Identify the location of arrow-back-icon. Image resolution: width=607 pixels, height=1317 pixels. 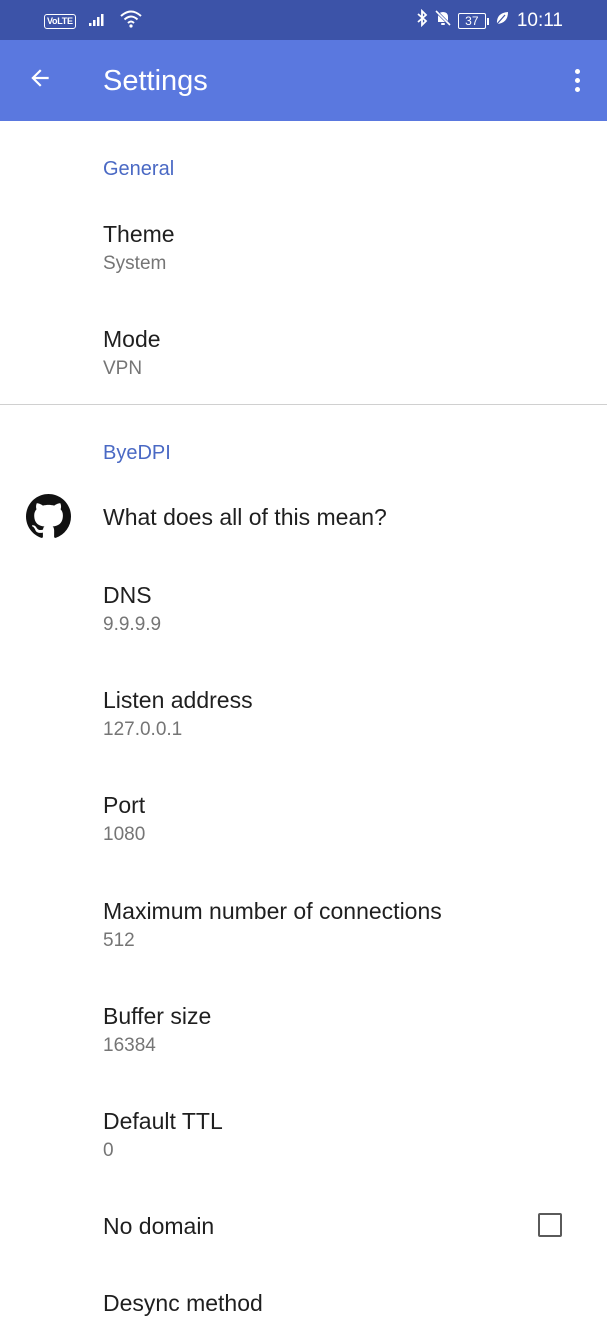
(40, 80).